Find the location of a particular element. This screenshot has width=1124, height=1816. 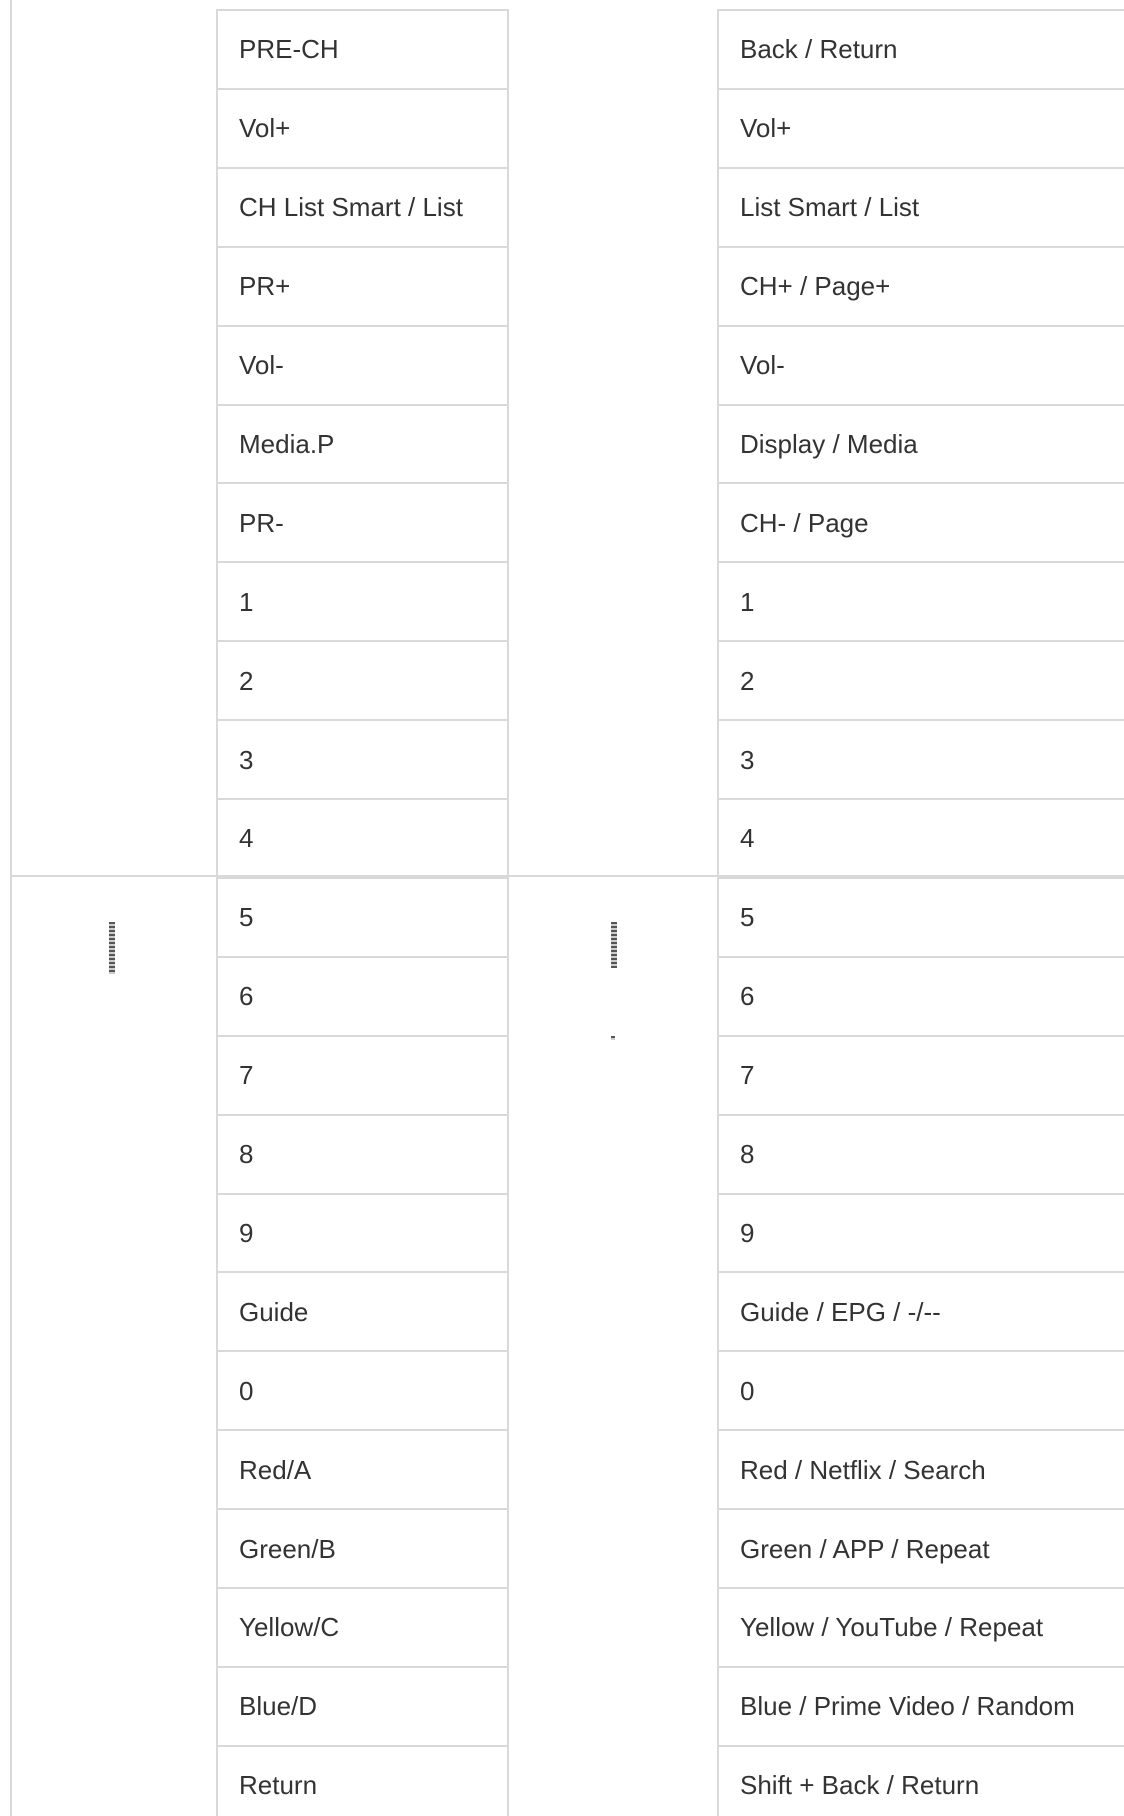

left-value-cell: Media.P is located at coordinates (287, 443).